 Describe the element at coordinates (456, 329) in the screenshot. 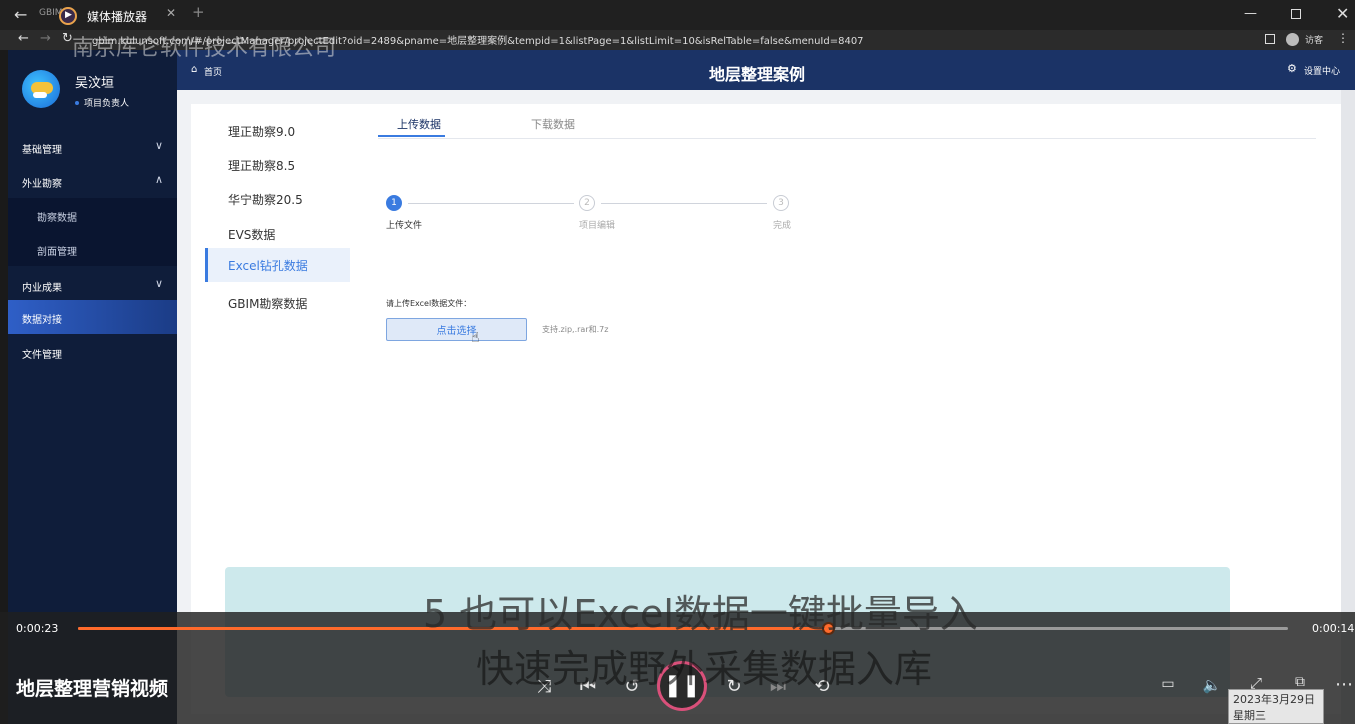

I see `select-file-button: 点击选择` at that location.